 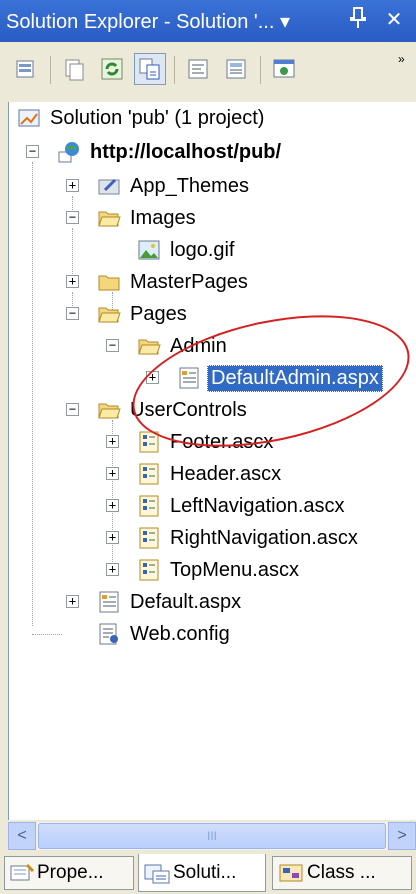 What do you see at coordinates (142, 118) in the screenshot?
I see `tree-node-solution: Solution 'pub' (1 project)` at bounding box center [142, 118].